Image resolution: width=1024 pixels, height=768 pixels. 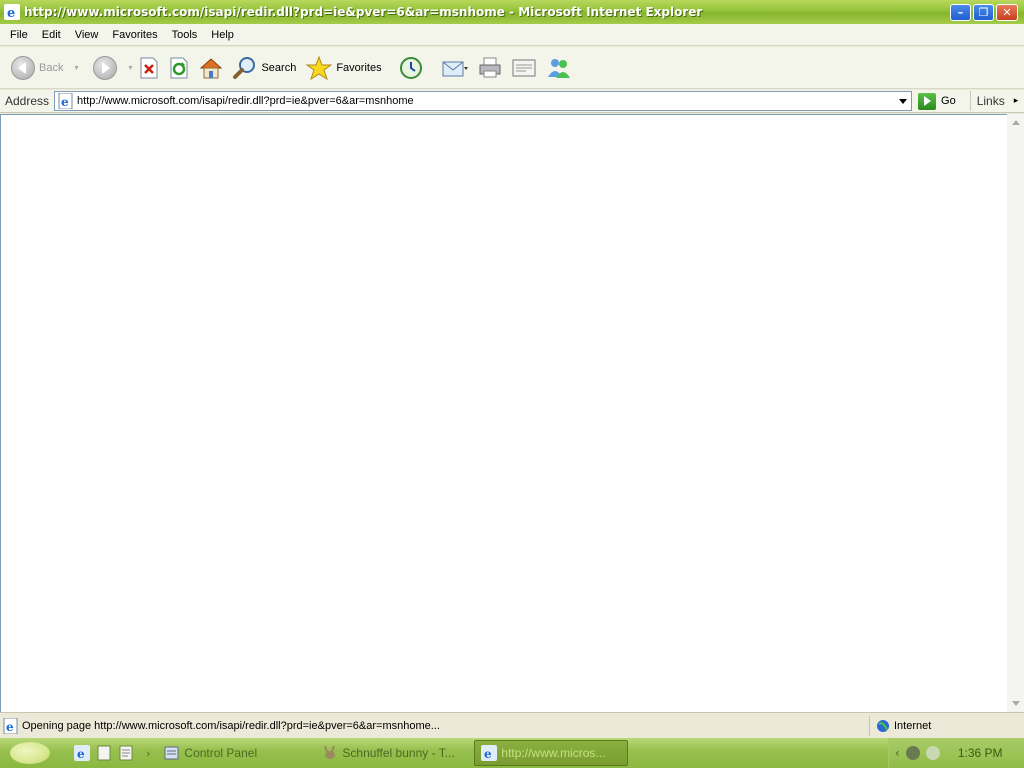 What do you see at coordinates (104, 753) in the screenshot?
I see `document-quicklaunch-icon` at bounding box center [104, 753].